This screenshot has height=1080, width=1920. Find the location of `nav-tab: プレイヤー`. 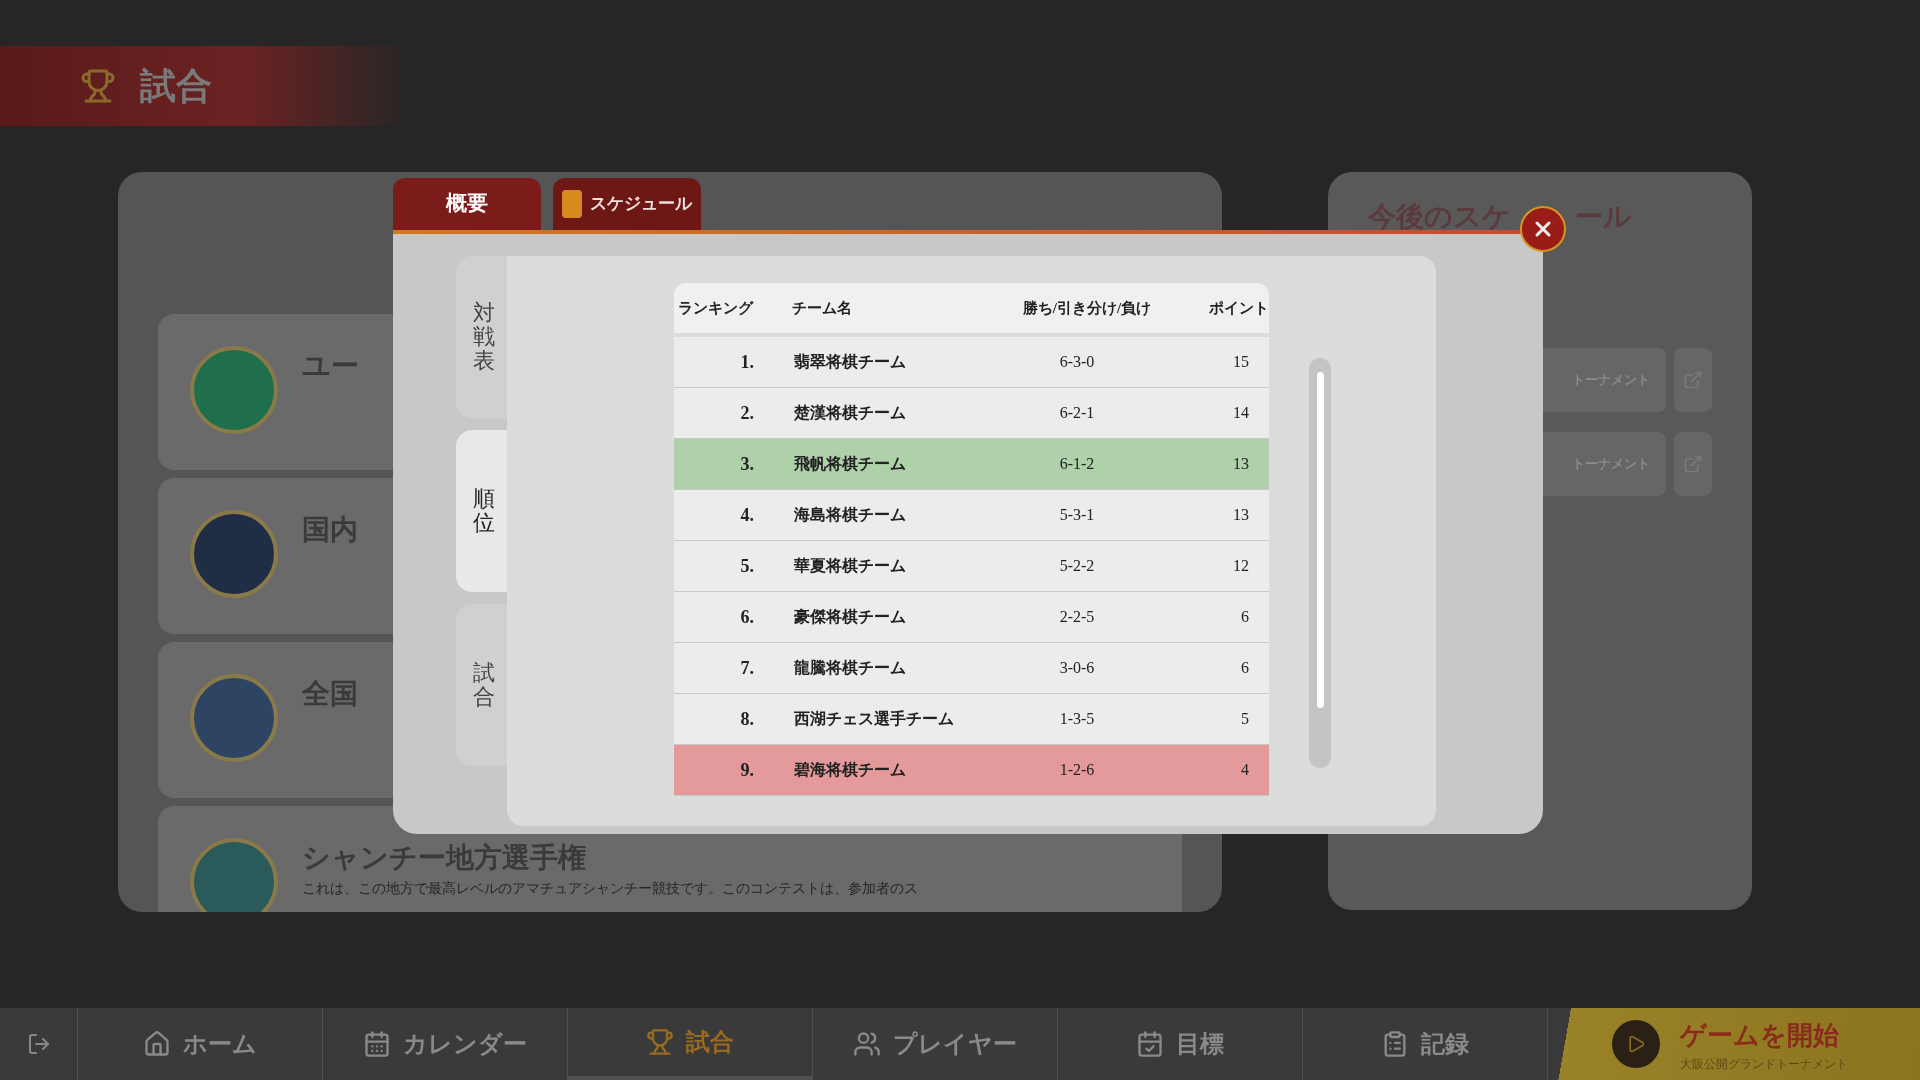

nav-tab: プレイヤー is located at coordinates (935, 1044).